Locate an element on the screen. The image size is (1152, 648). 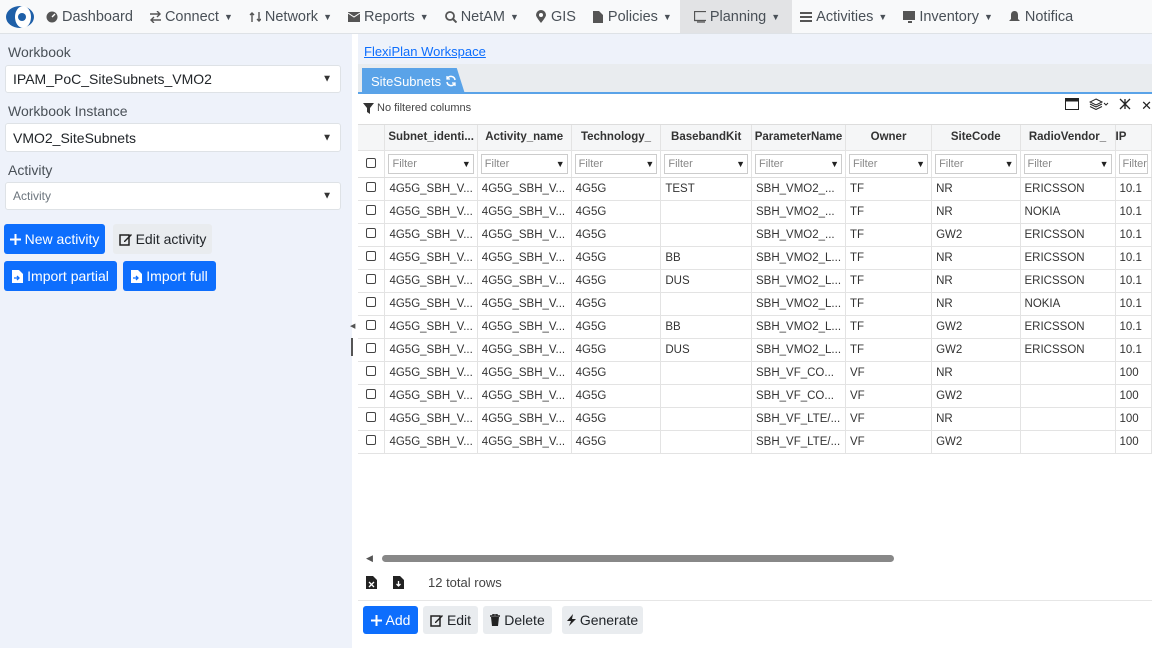
cell-sitecode: GW2 is located at coordinates (976, 327).